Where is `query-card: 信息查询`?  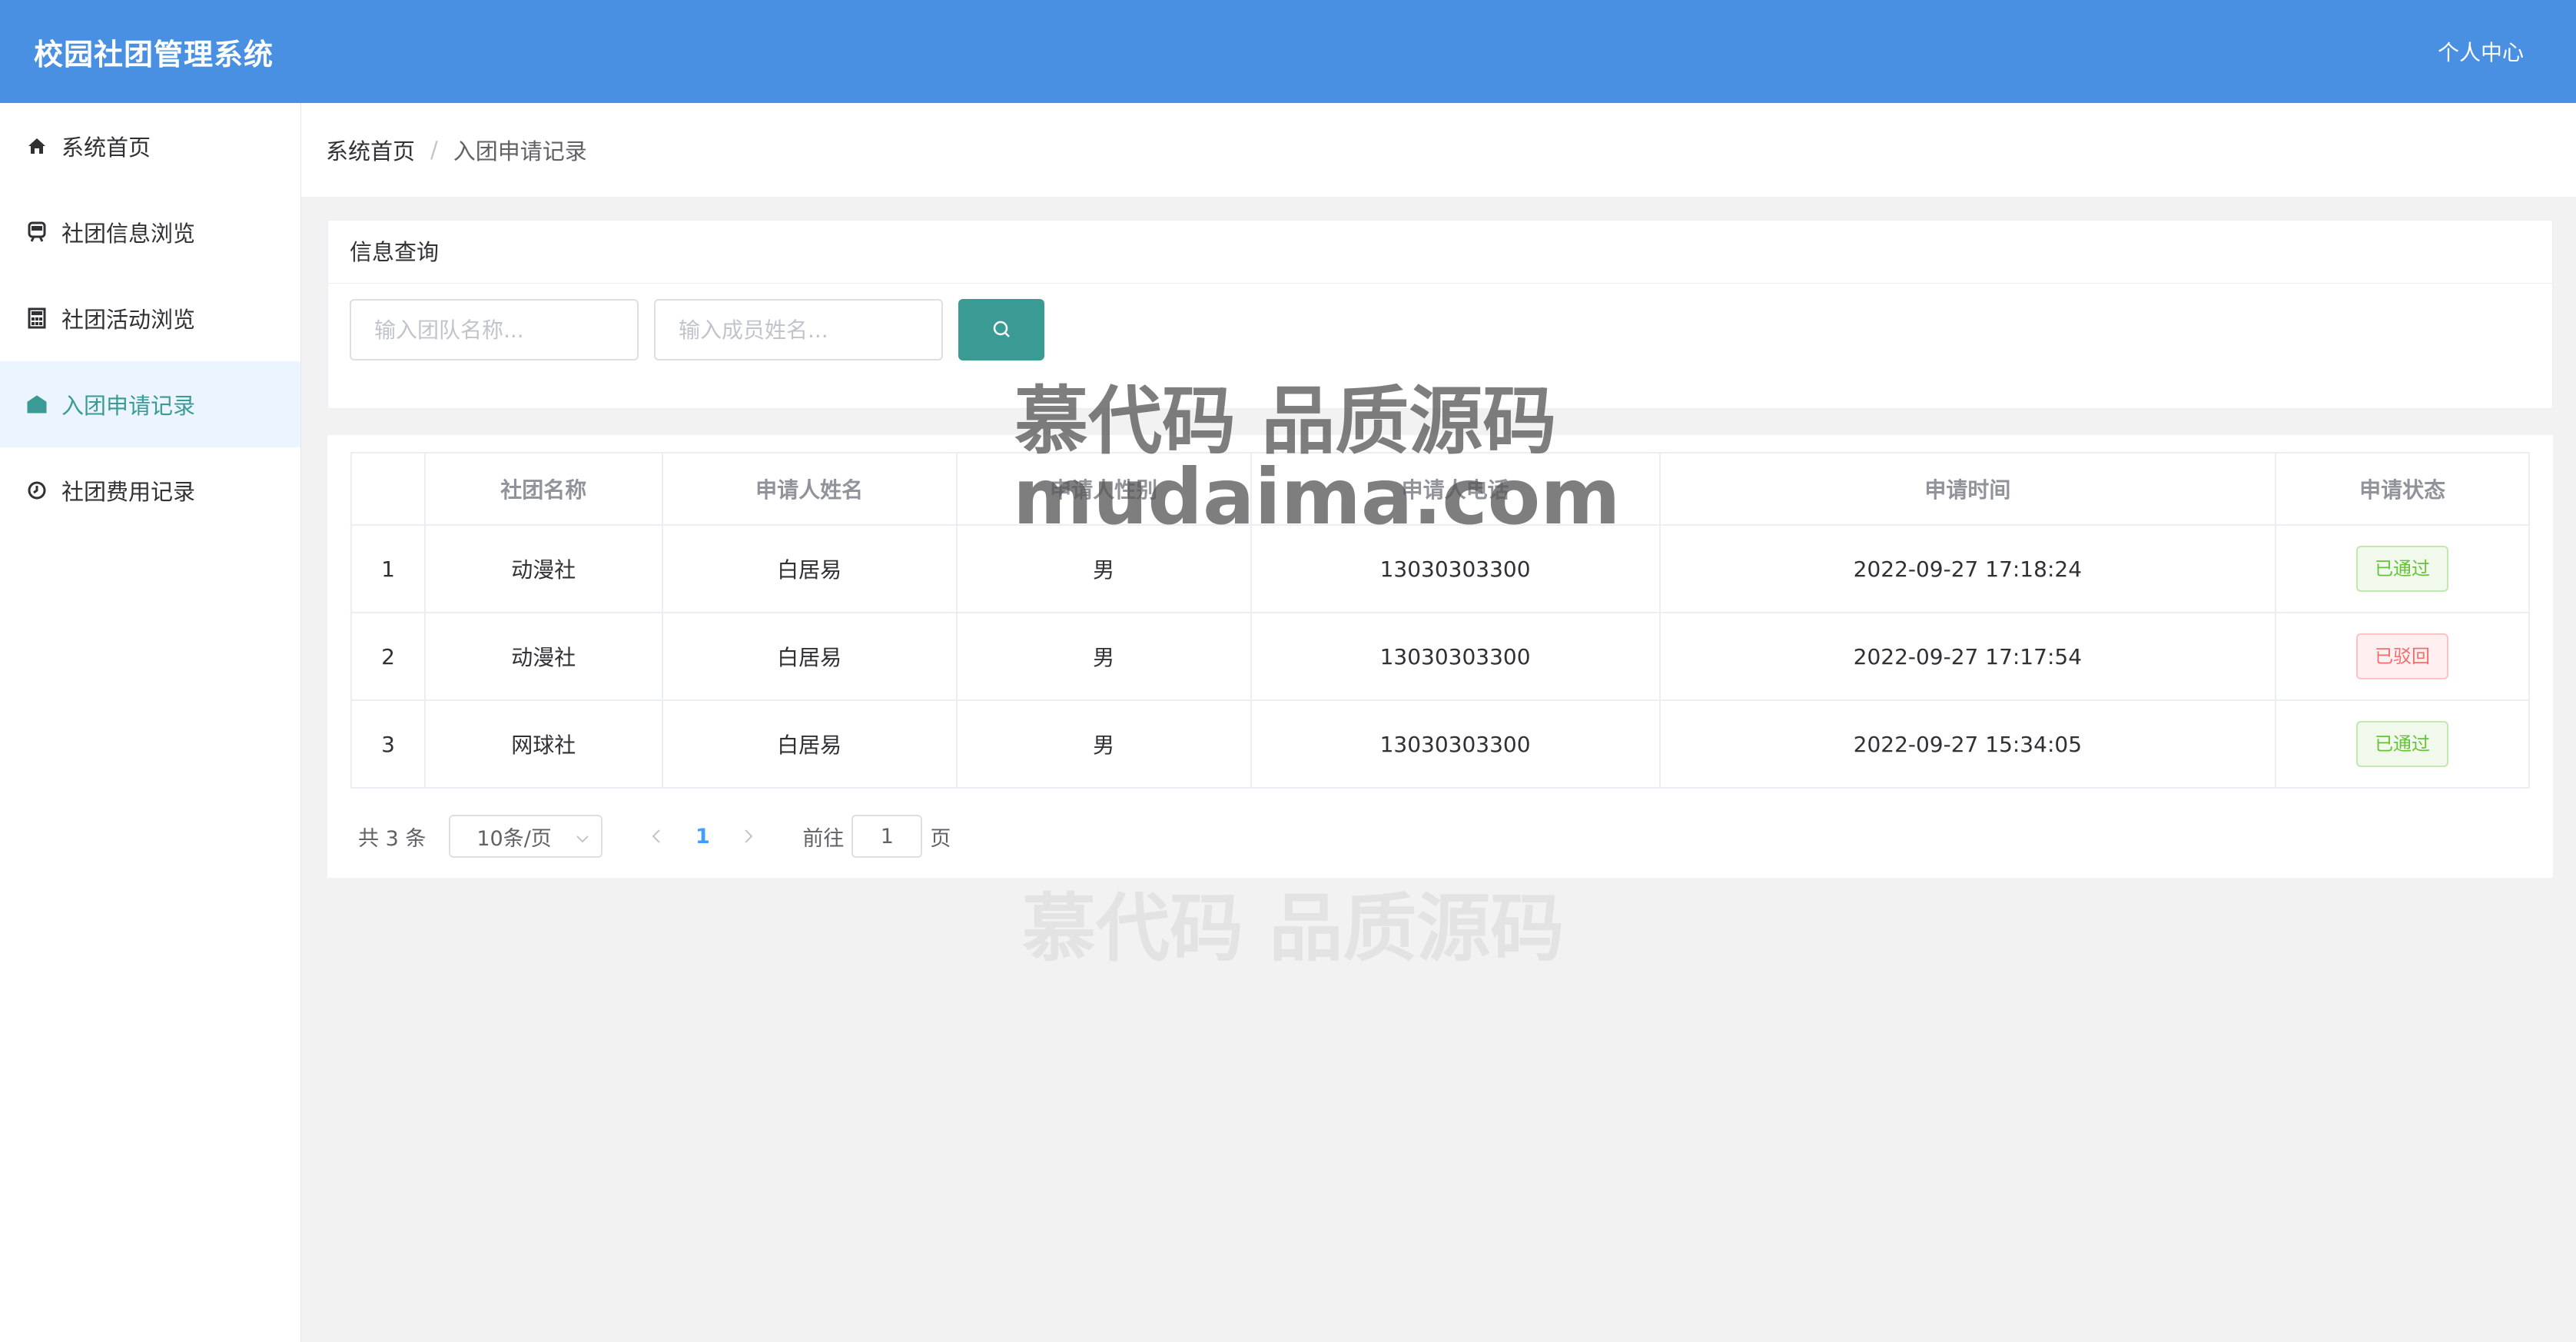 query-card: 信息查询 is located at coordinates (1440, 314).